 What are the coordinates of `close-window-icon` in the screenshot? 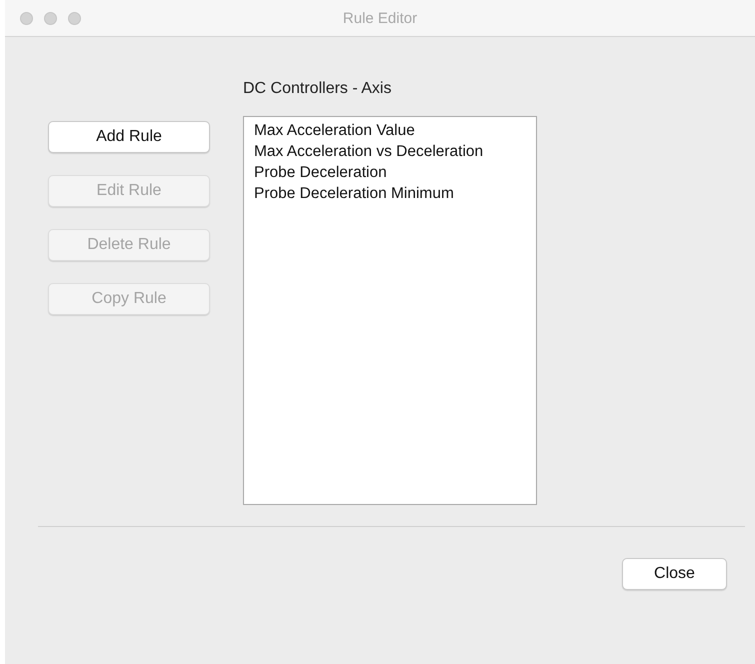 It's located at (26, 18).